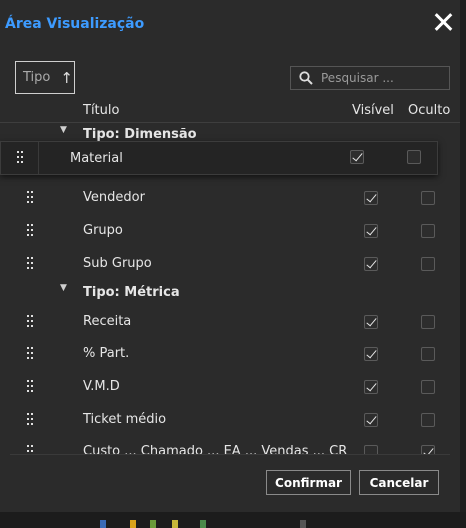  What do you see at coordinates (373, 110) in the screenshot?
I see `column-visible-header: Visível` at bounding box center [373, 110].